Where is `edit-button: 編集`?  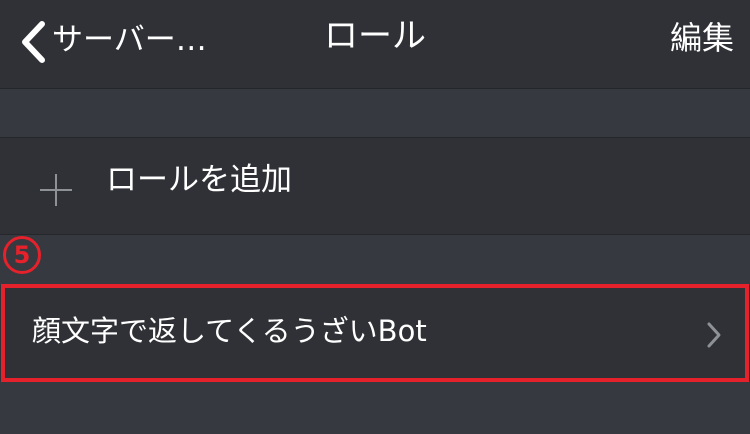
edit-button: 編集 is located at coordinates (702, 38).